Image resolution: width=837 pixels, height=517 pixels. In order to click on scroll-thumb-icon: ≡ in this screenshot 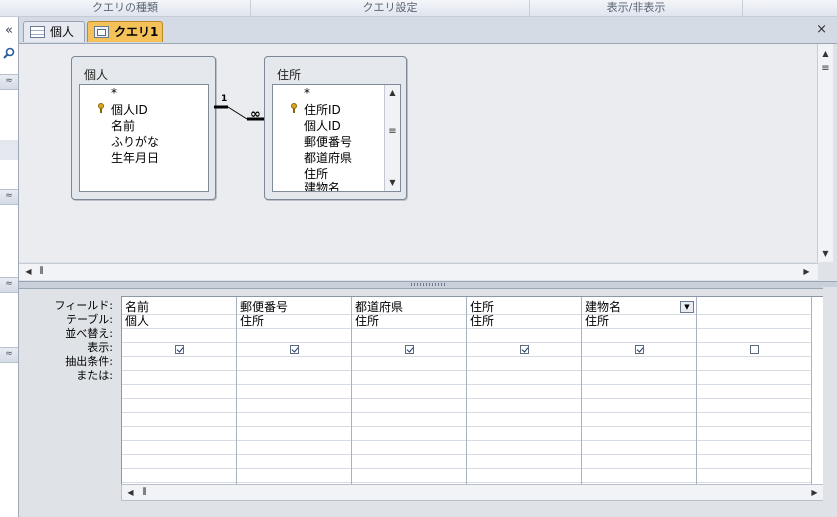, I will do `click(392, 131)`.